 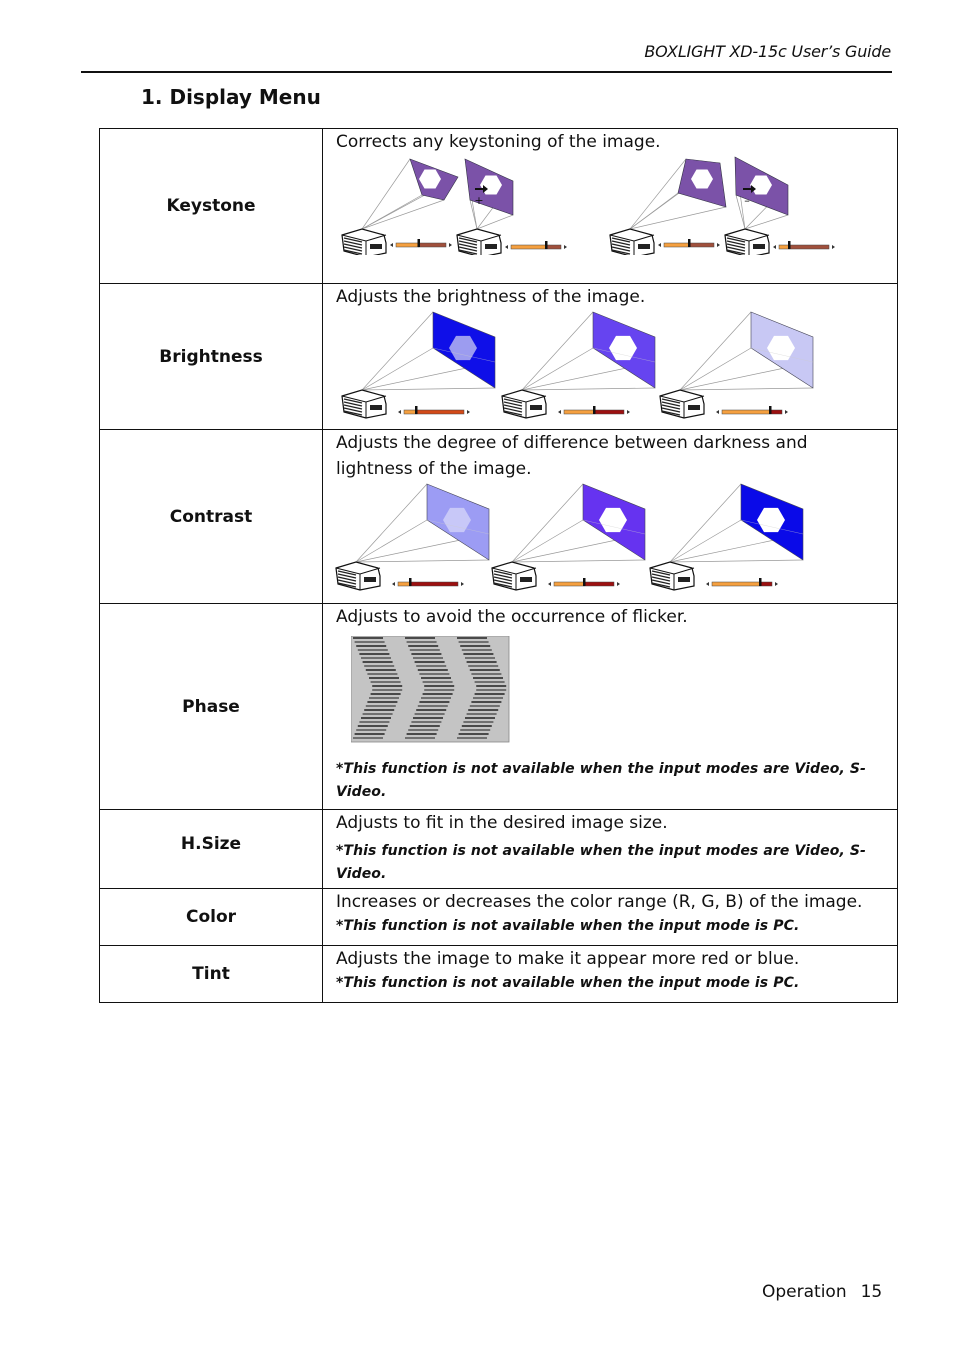 I want to click on keystone-illustration: + –, so click(x=588, y=205).